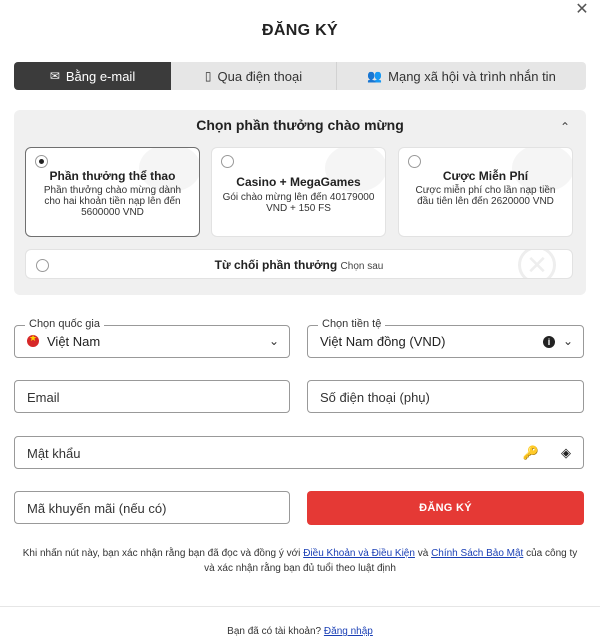  Describe the element at coordinates (276, 265) in the screenshot. I see `decline-label: Từ chối phần thưởng` at that location.